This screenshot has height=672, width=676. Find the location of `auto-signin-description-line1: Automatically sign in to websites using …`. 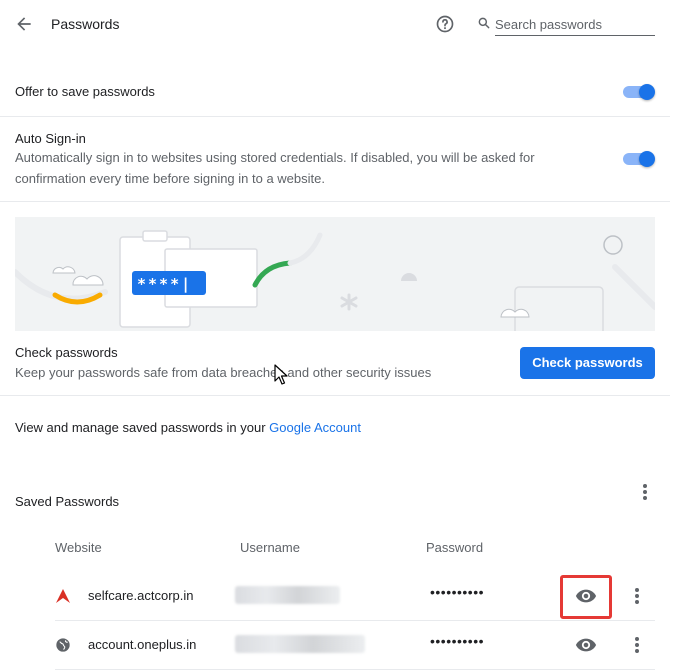

auto-signin-description-line1: Automatically sign in to websites using … is located at coordinates (275, 157).